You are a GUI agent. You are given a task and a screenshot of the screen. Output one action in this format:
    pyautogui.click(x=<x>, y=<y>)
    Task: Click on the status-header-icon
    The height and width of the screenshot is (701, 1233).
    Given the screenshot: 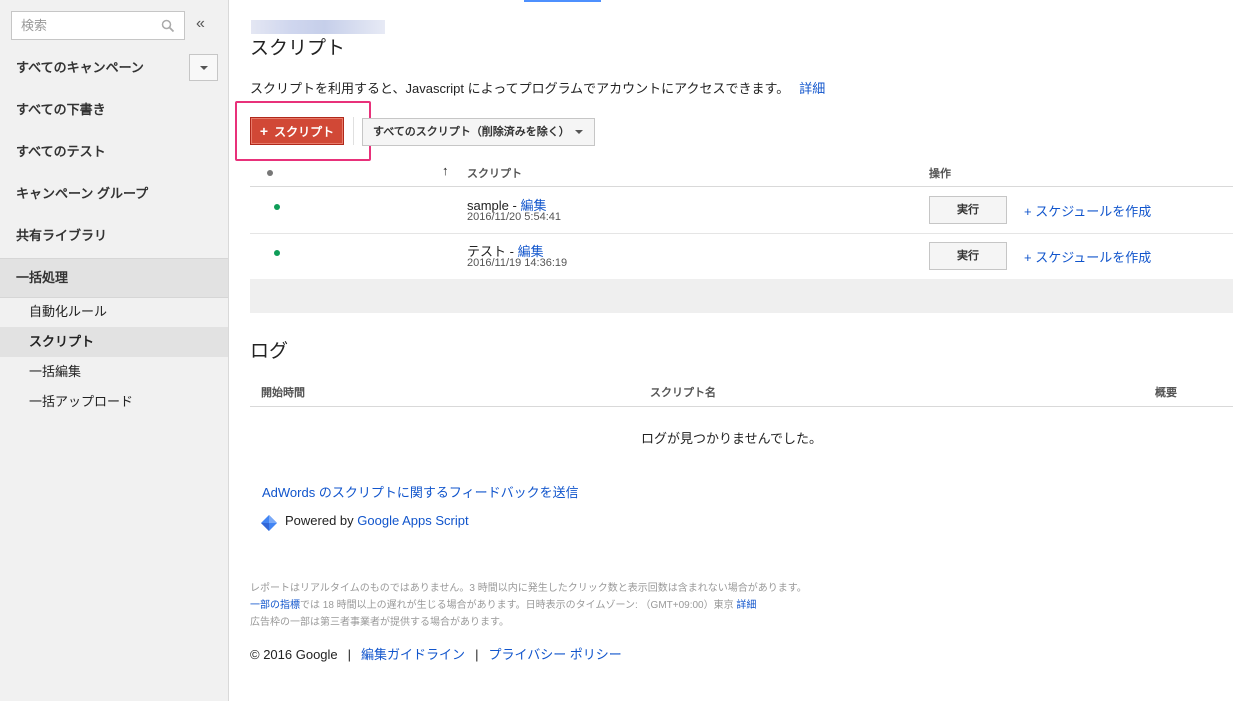 What is the action you would take?
    pyautogui.click(x=270, y=173)
    